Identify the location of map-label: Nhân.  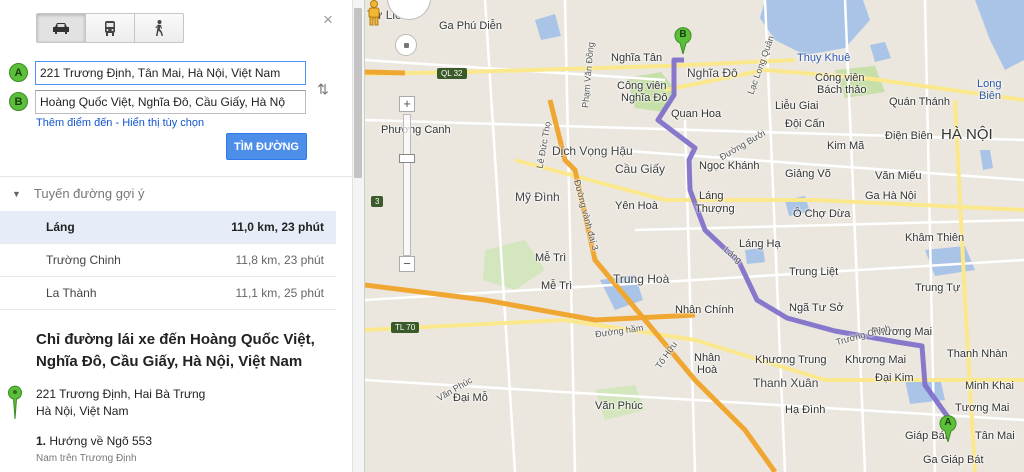
(707, 358).